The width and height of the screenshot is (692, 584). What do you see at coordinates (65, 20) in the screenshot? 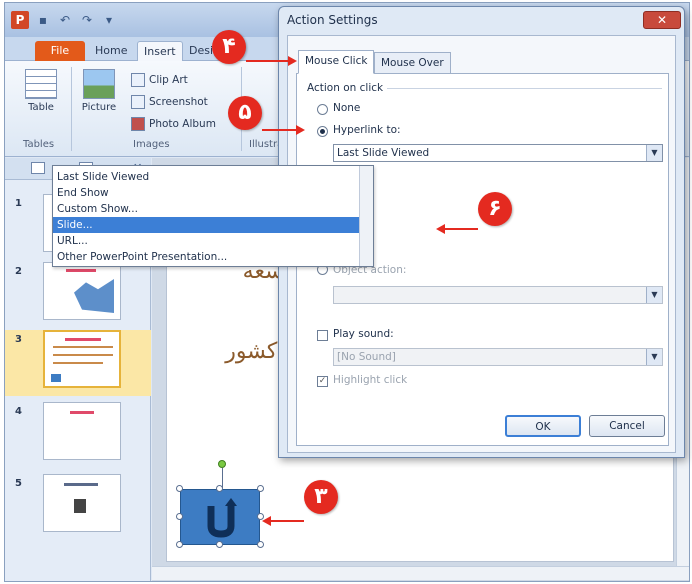
I see `undo-icon: ↶` at bounding box center [65, 20].